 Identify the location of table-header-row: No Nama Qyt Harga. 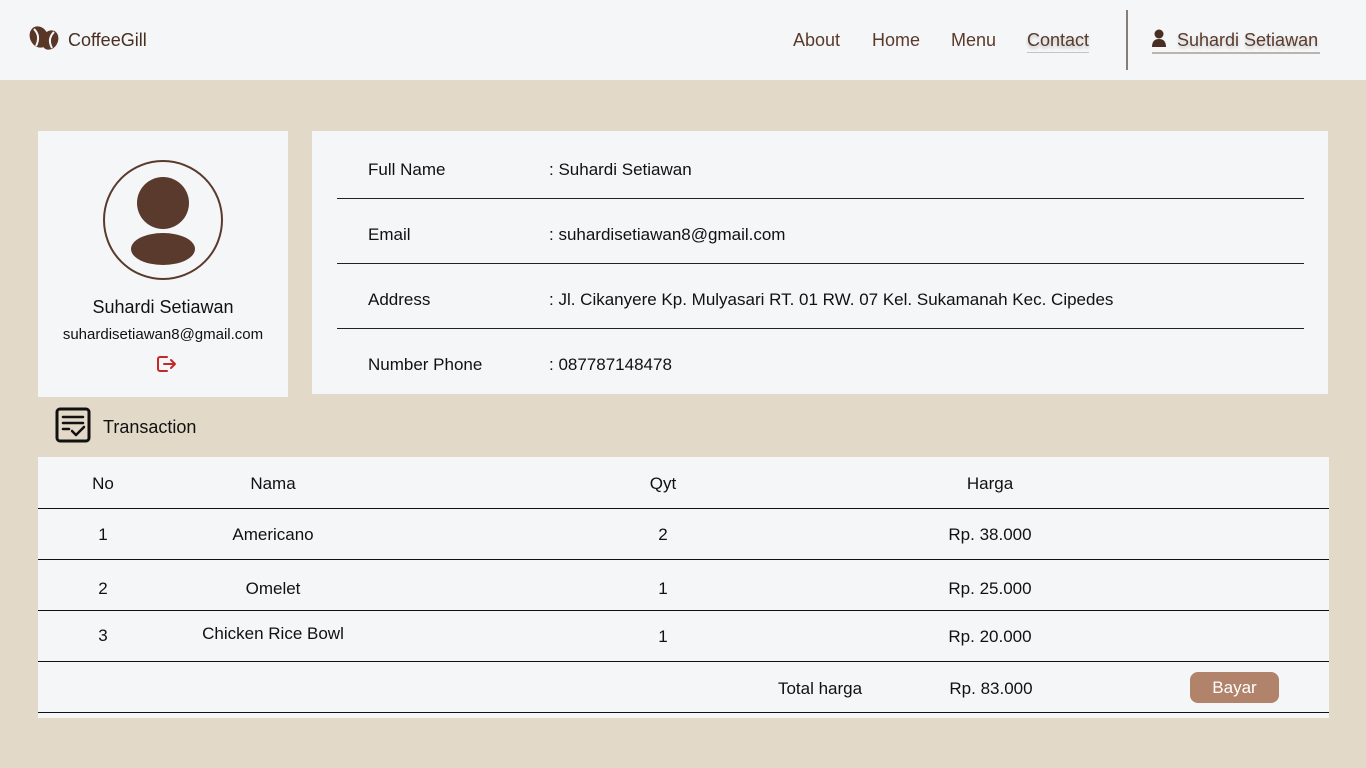
(683, 483).